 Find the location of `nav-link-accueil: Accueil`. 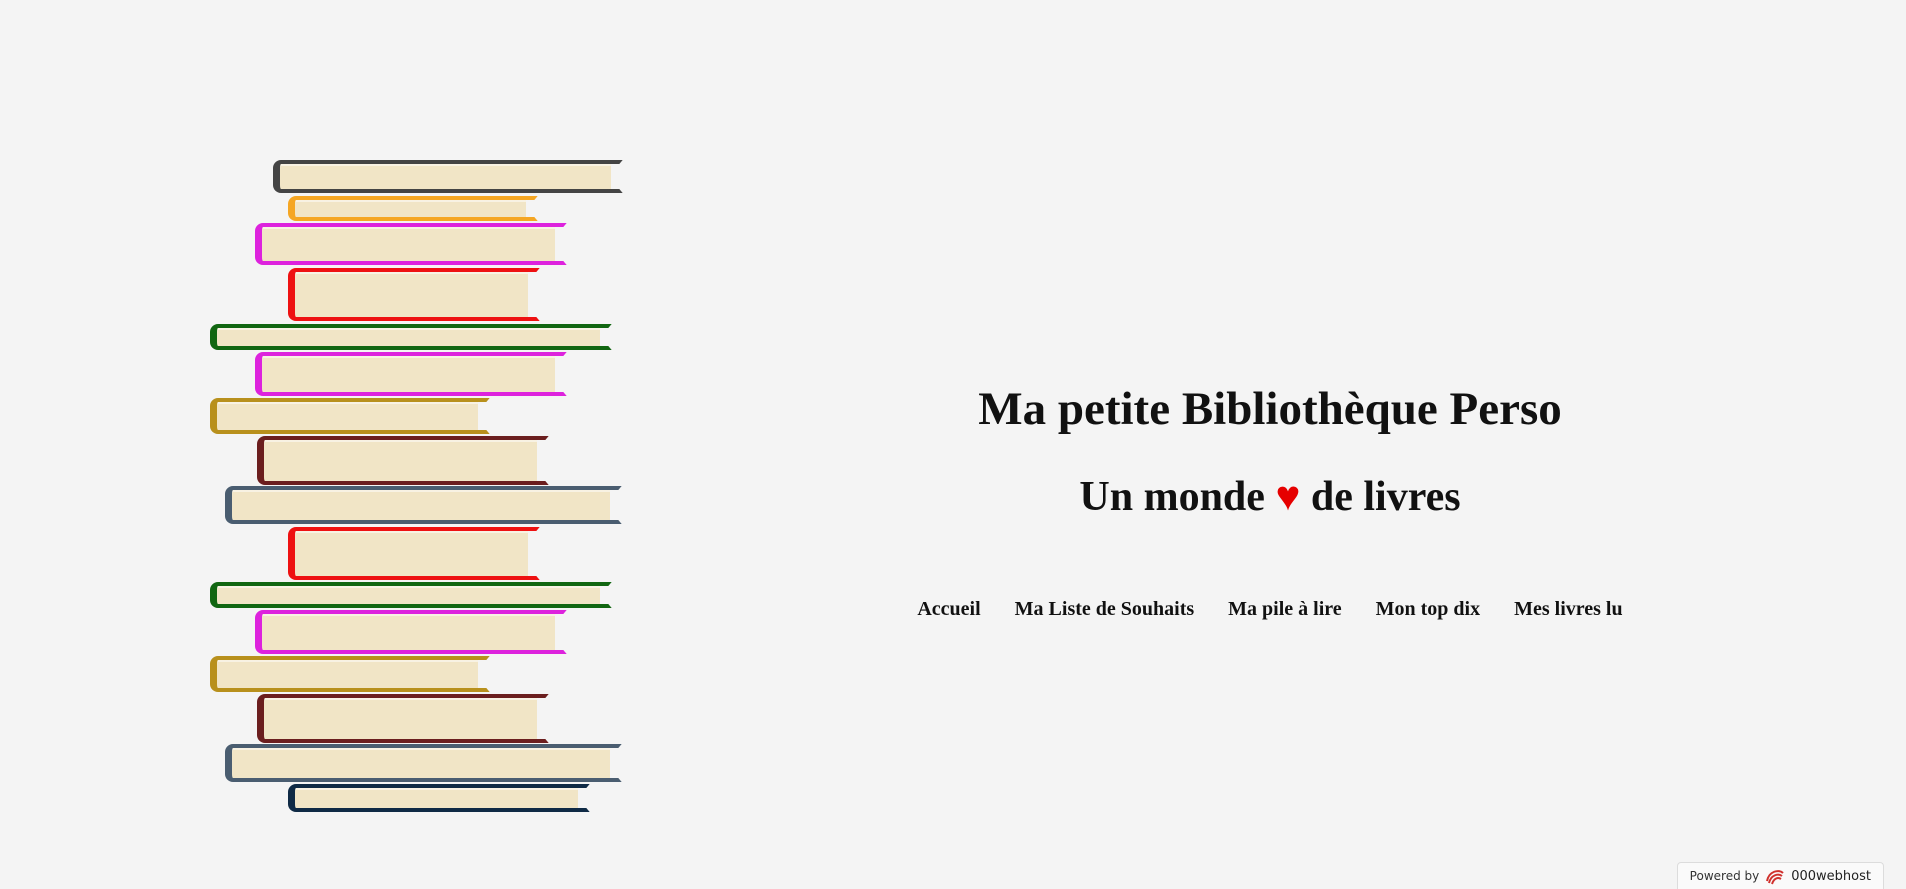

nav-link-accueil: Accueil is located at coordinates (948, 609).